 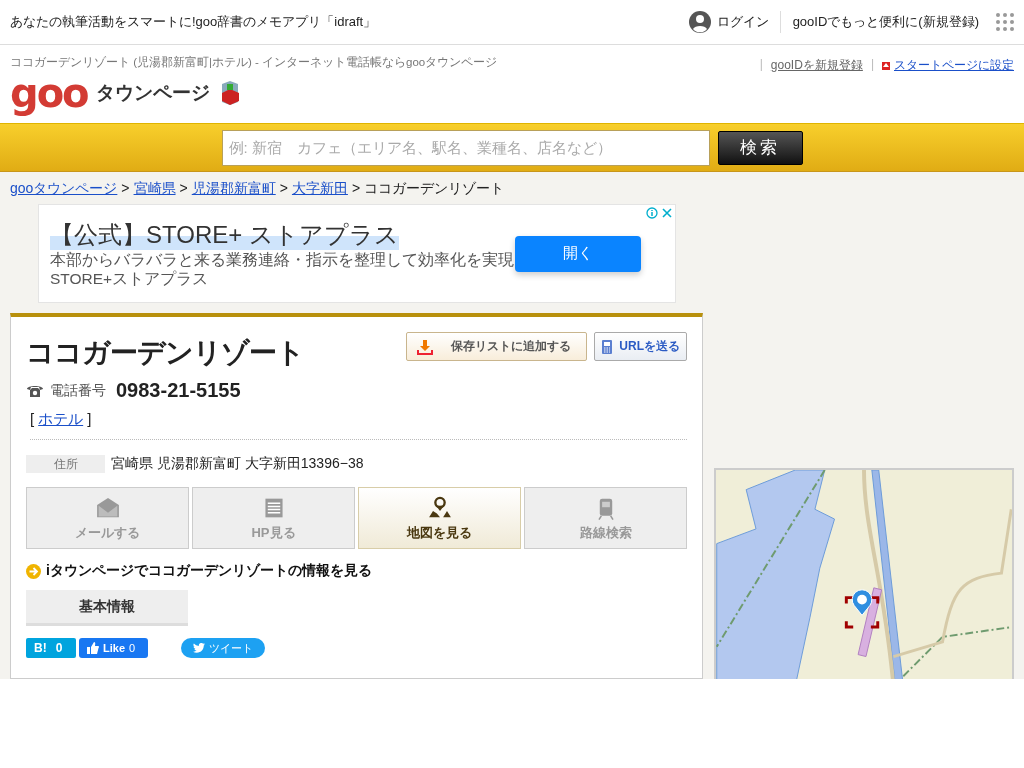 I want to click on close-icon, so click(x=667, y=213).